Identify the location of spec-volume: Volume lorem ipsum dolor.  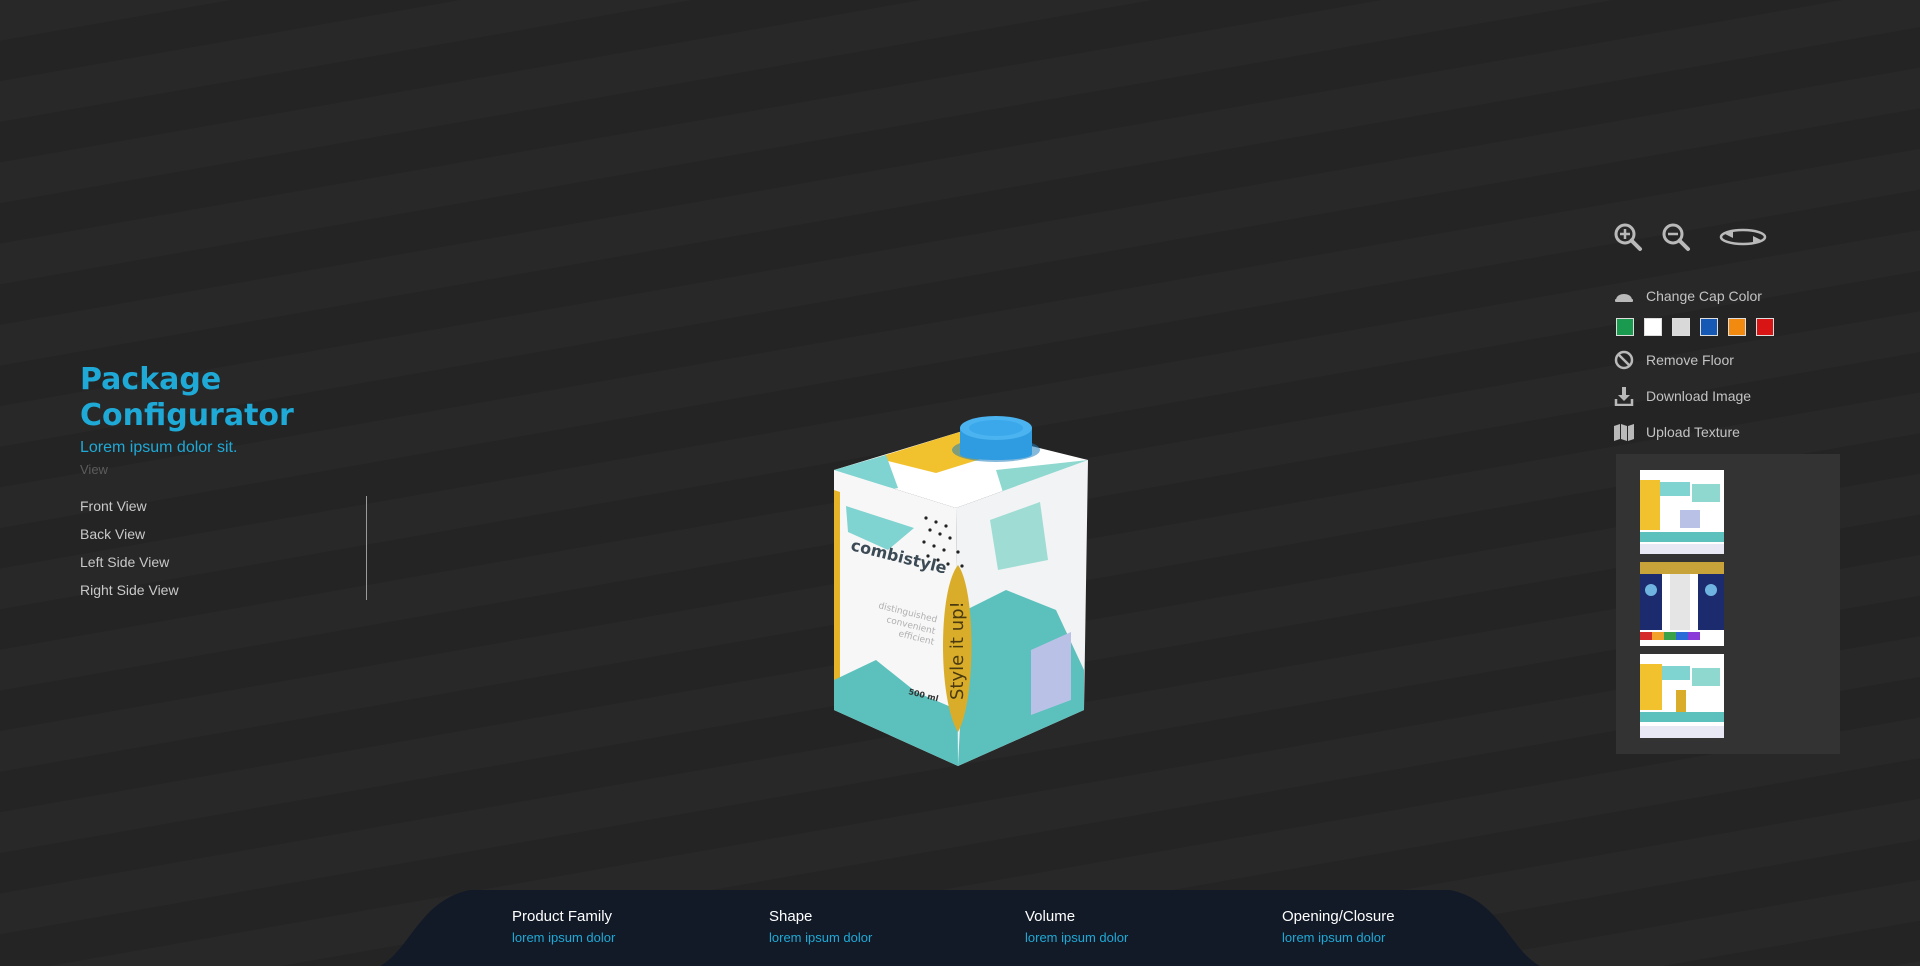
(1076, 926).